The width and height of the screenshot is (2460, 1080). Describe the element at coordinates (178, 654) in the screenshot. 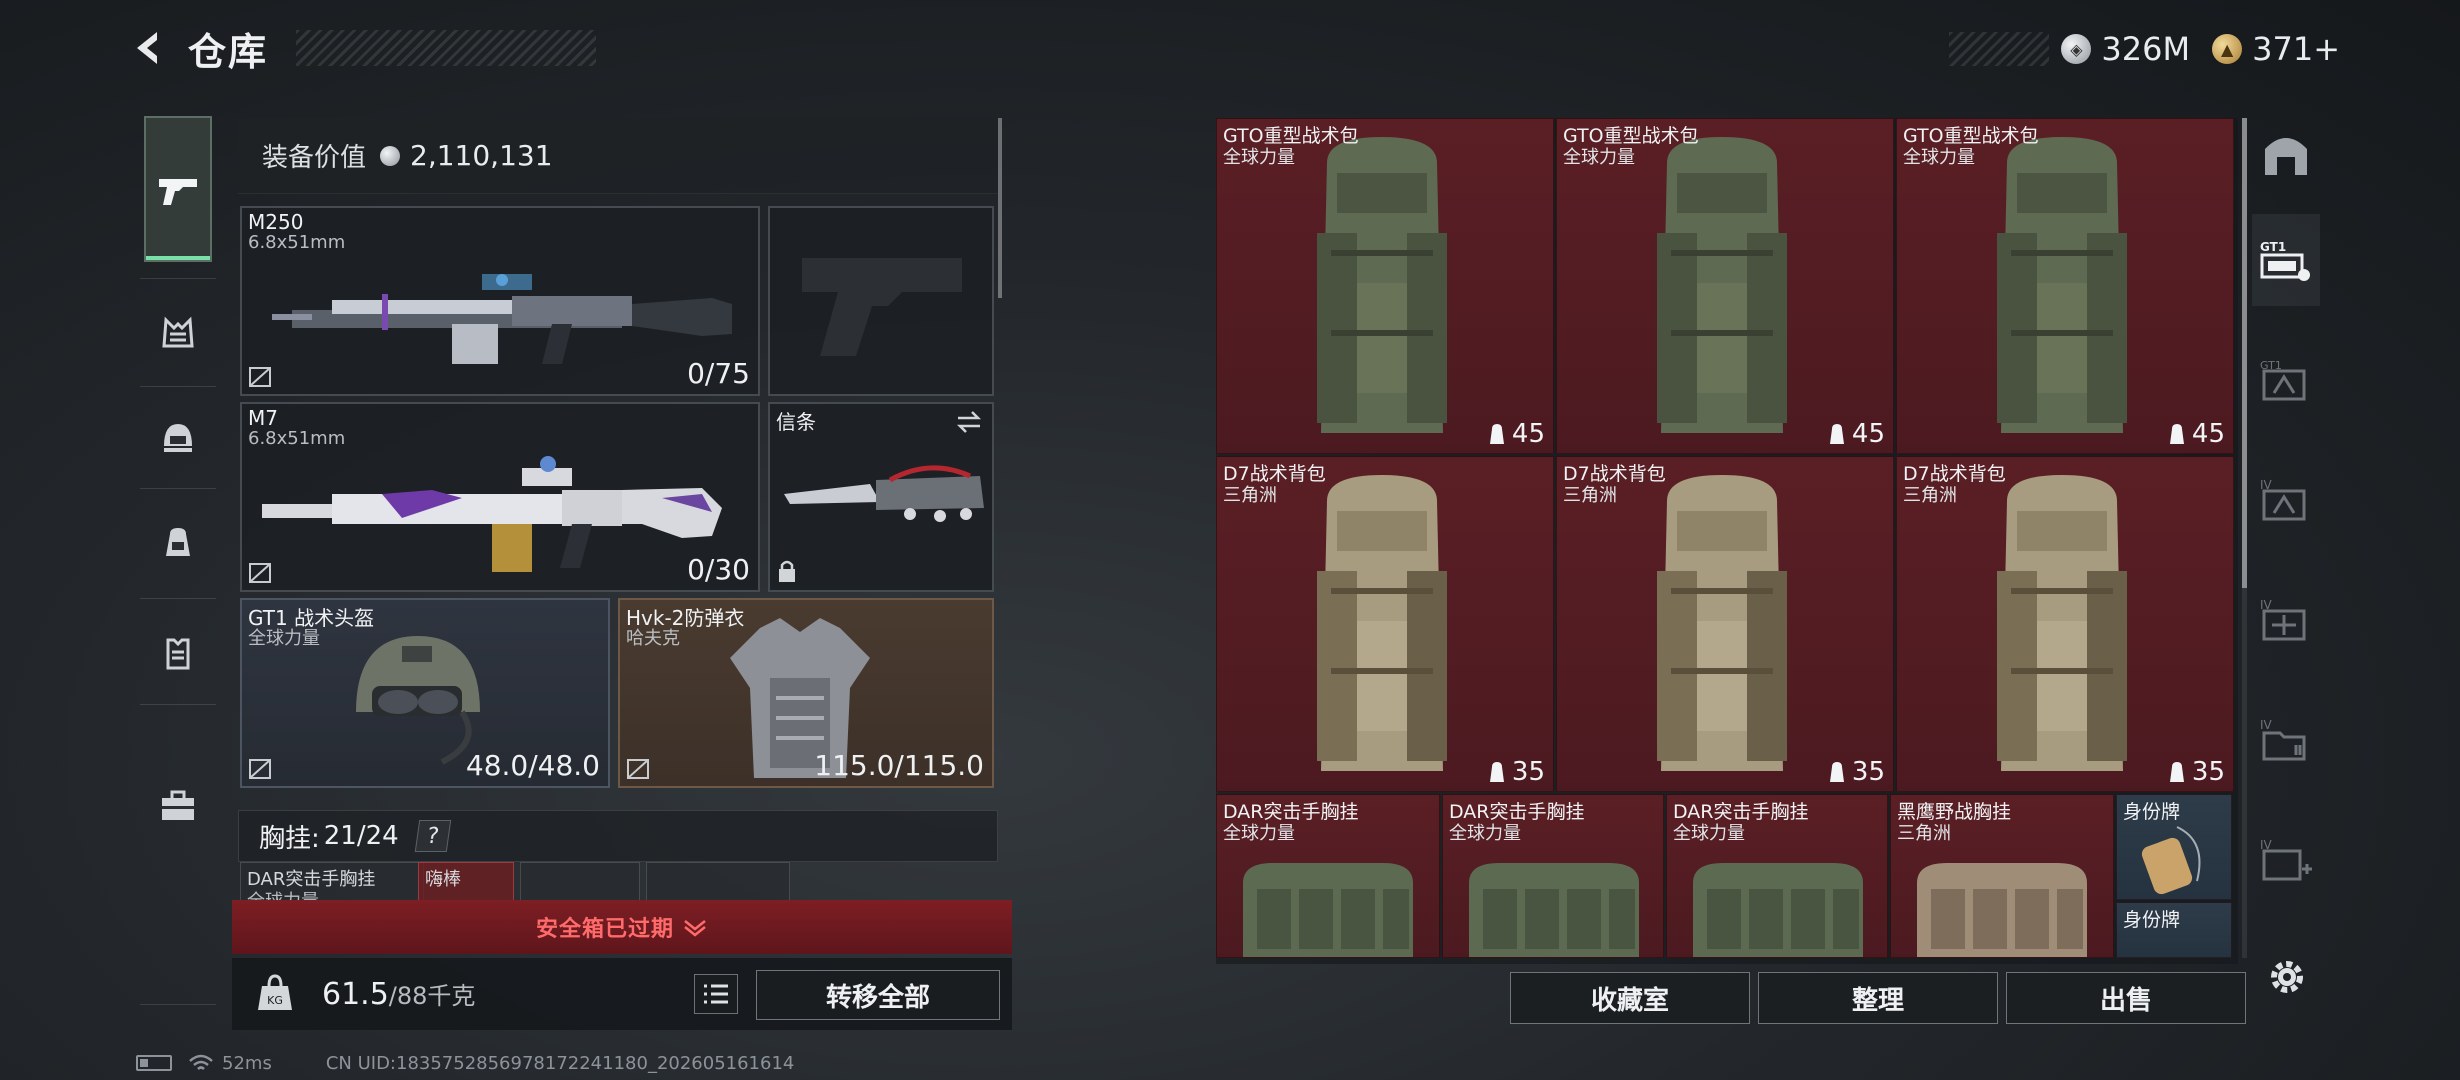

I see `nav-armor` at that location.